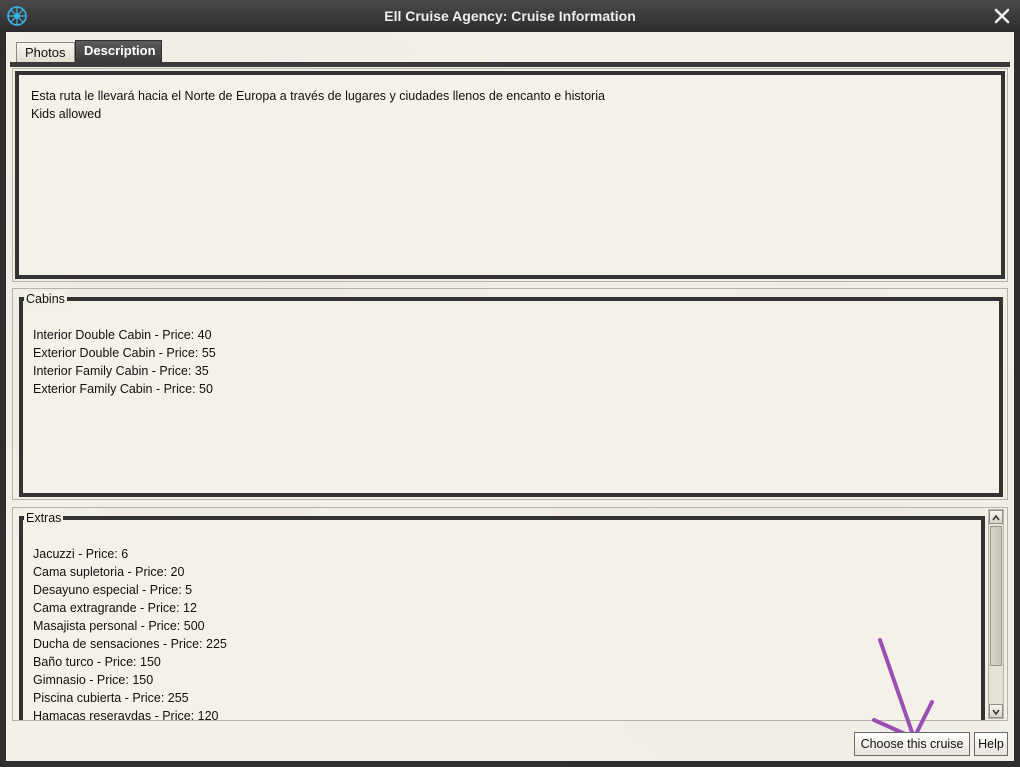  What do you see at coordinates (123, 389) in the screenshot?
I see `cabin-item: Exterior Family Cabin - Price: 50` at bounding box center [123, 389].